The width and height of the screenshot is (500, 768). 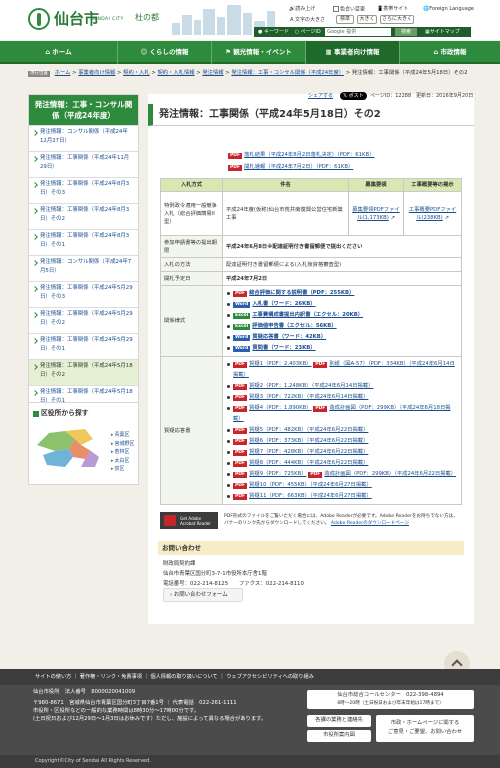 I want to click on list-item: PDF 質疑7（PDF：428KB）（平成24年6月22日掲載）, so click(x=342, y=452).